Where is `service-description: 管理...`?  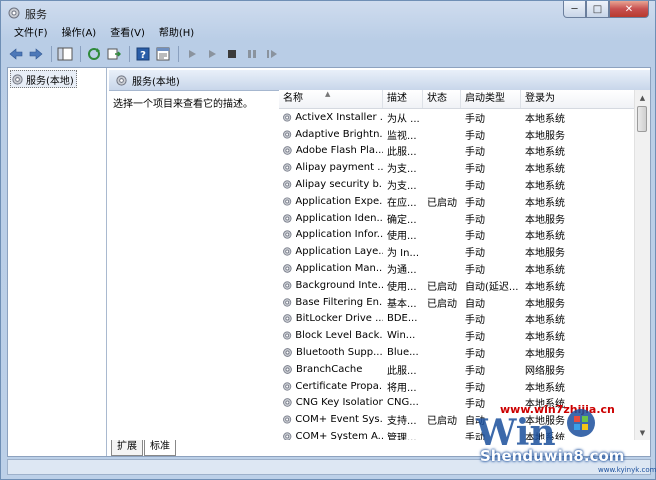 service-description: 管理... is located at coordinates (402, 436).